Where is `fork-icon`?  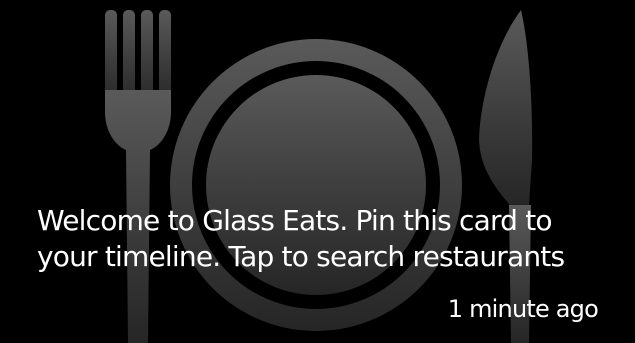 fork-icon is located at coordinates (138, 176).